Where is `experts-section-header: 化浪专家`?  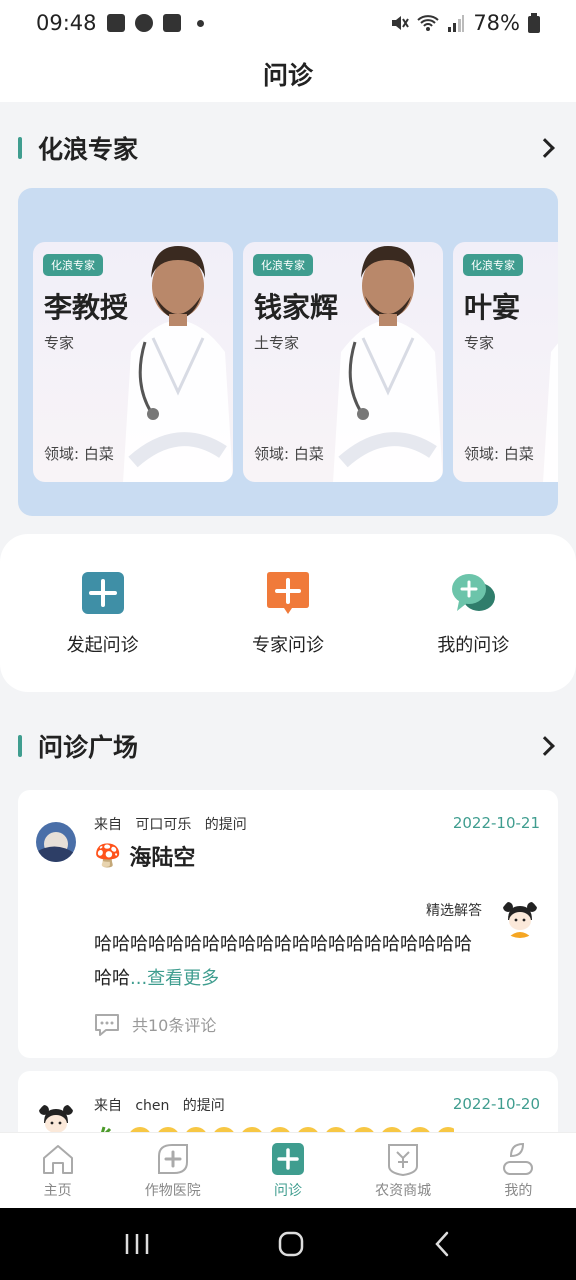
experts-section-header: 化浪专家 is located at coordinates (288, 148).